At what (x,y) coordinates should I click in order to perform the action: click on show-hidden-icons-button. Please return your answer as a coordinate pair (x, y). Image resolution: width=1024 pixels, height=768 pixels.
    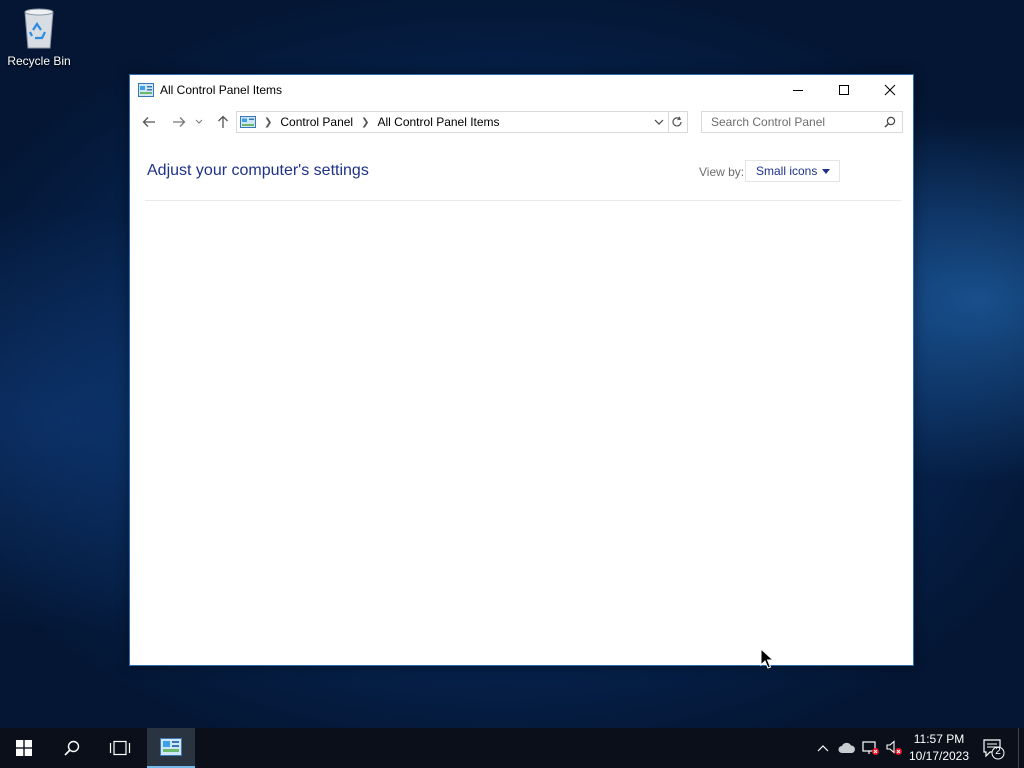
    Looking at the image, I should click on (823, 748).